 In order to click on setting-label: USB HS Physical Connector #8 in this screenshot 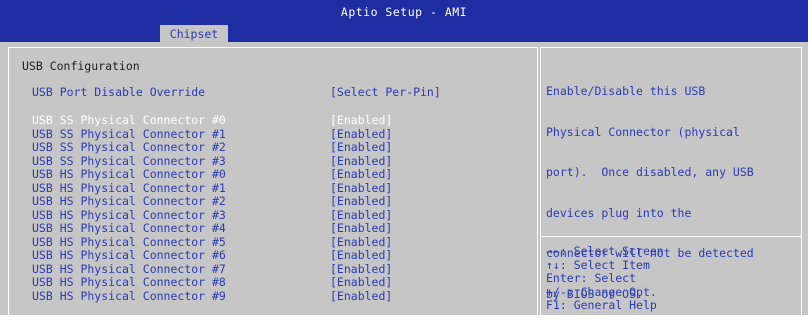, I will do `click(129, 282)`.